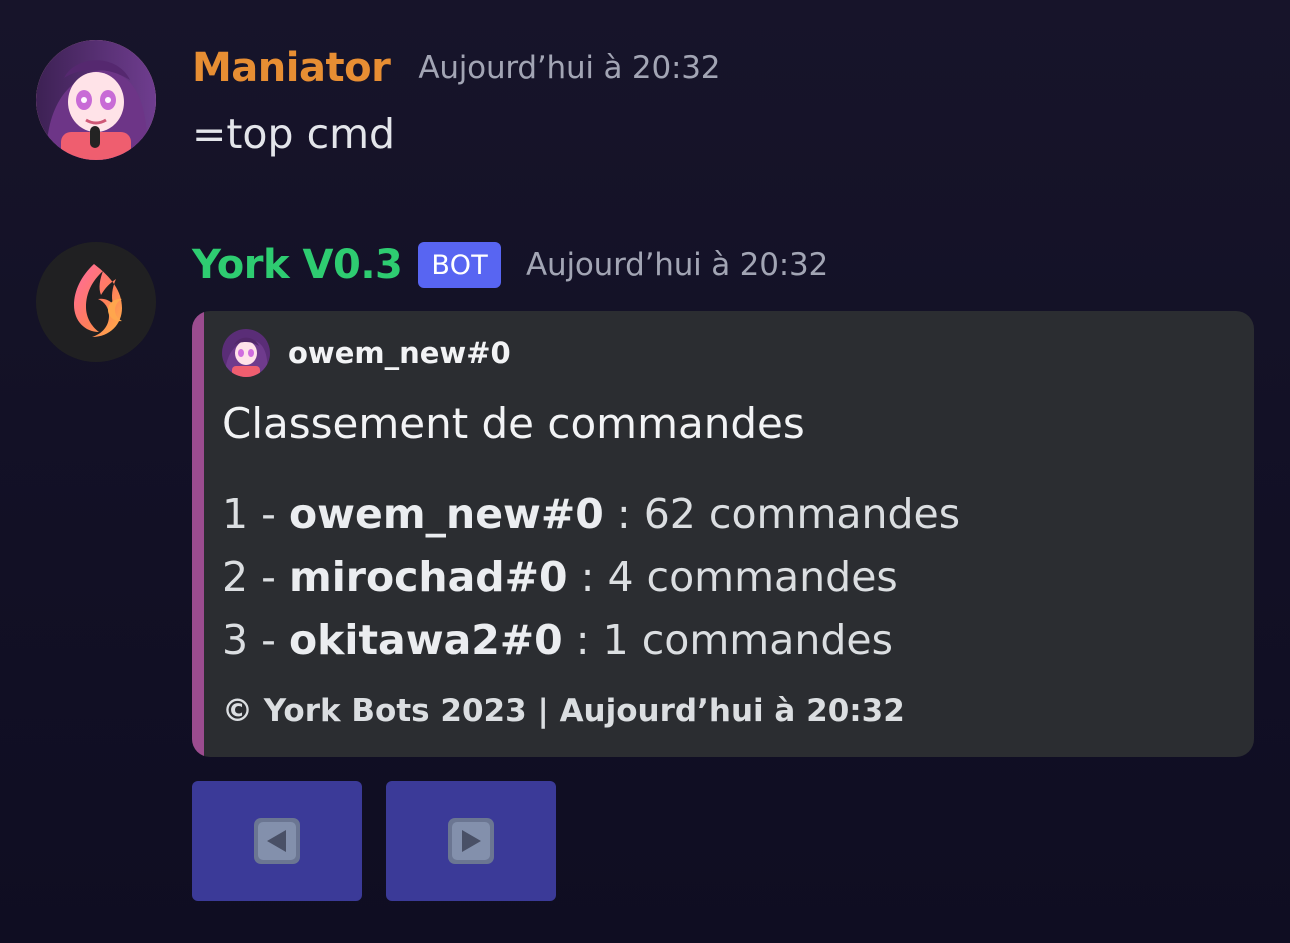  I want to click on embed-author-avatar, so click(246, 353).